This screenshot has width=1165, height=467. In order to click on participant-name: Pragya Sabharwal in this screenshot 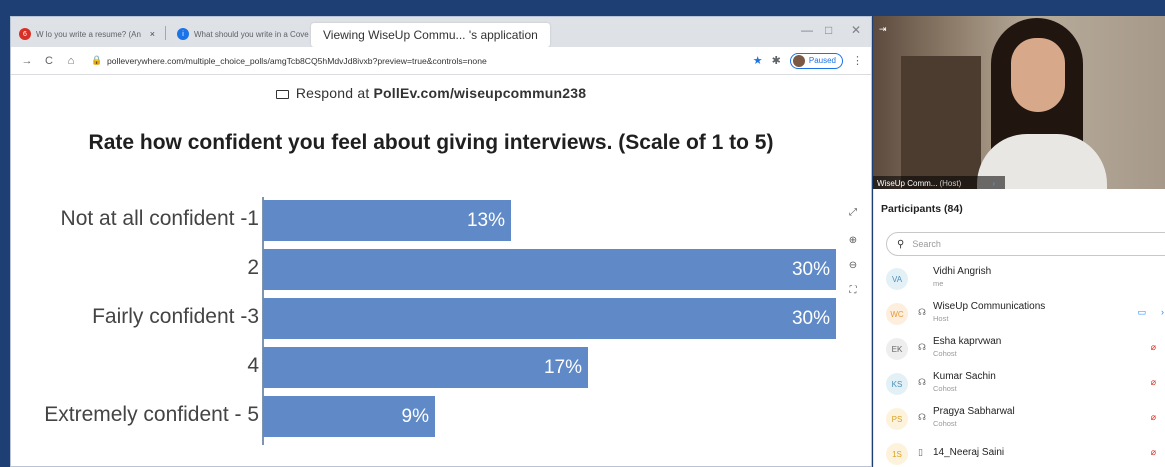, I will do `click(974, 411)`.